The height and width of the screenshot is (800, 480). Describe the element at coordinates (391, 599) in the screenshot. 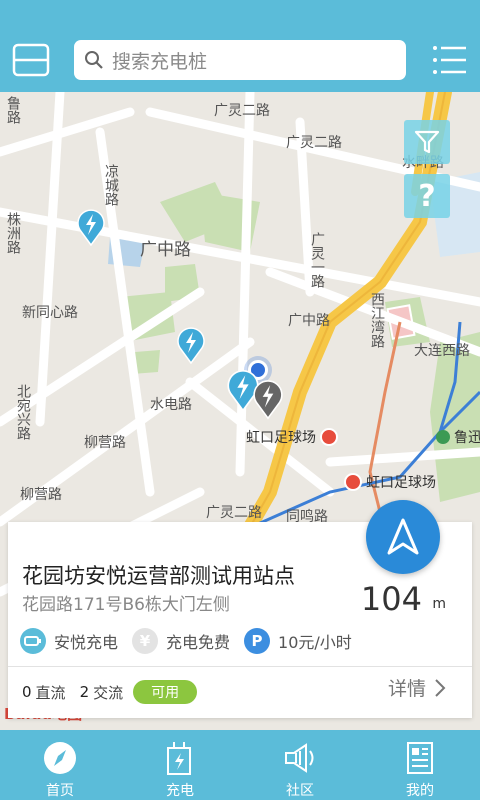

I see `station-distance: 104` at that location.